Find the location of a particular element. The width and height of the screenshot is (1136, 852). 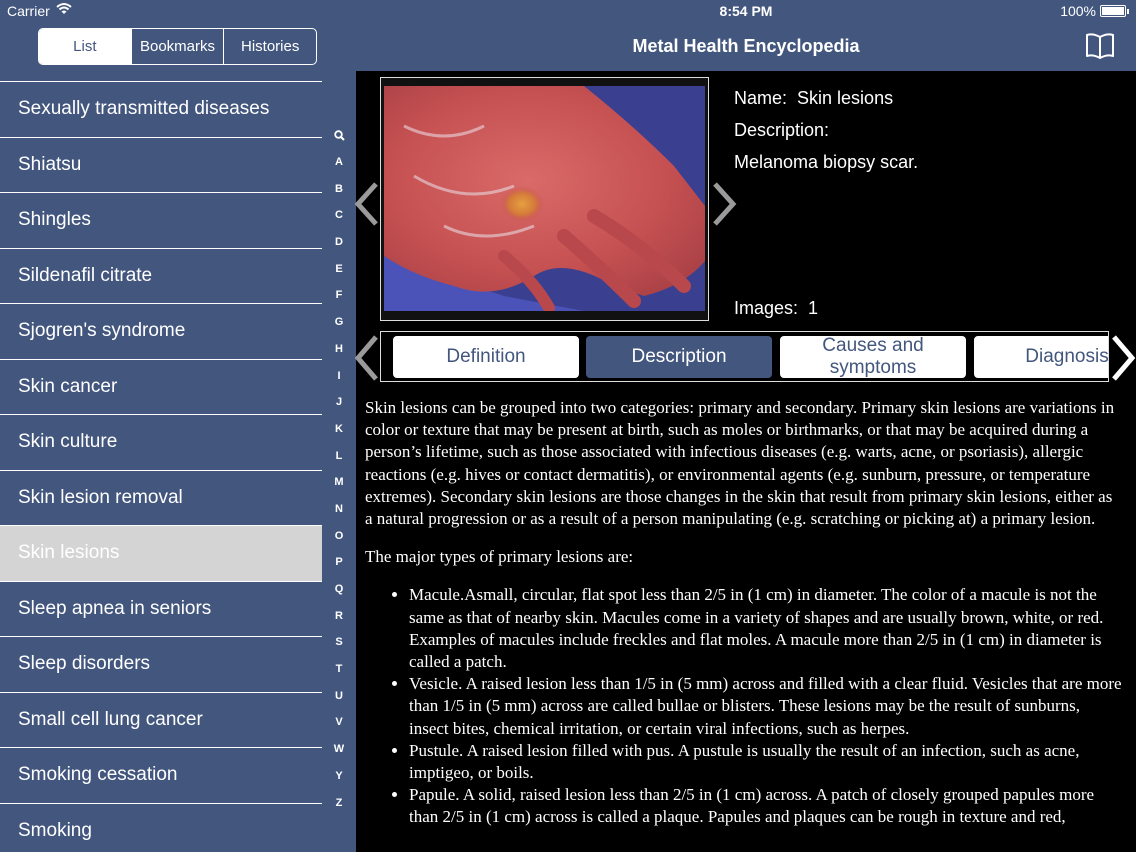

previous-image-chevron-icon is located at coordinates (367, 206).